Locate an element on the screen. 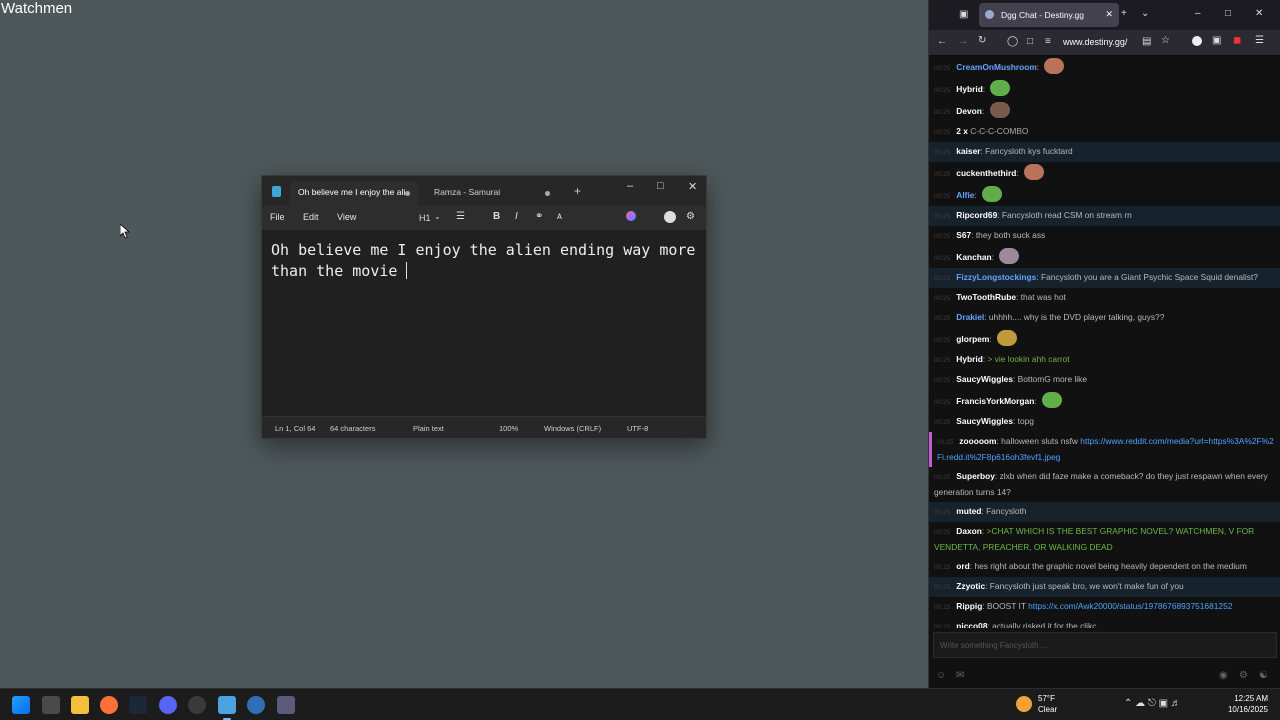  list-icon: ☰ is located at coordinates (460, 216).